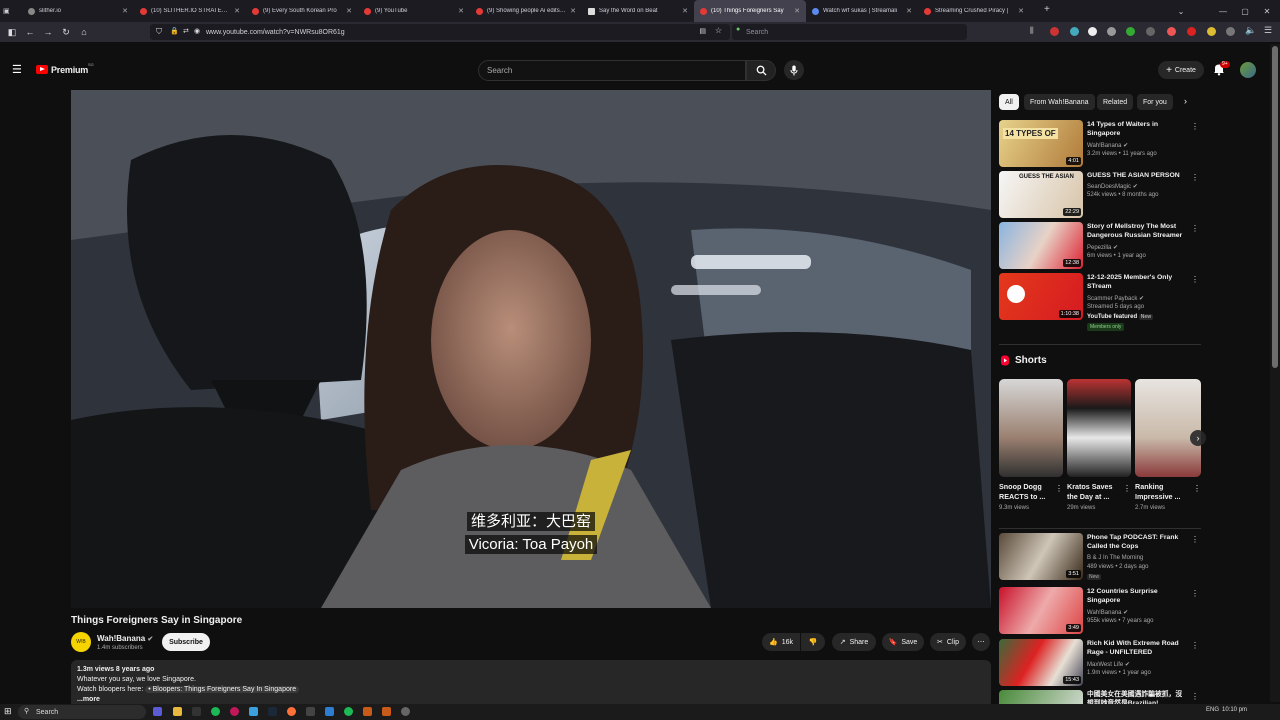 The width and height of the screenshot is (1280, 720). I want to click on youtube-logo-text: Premium, so click(69, 70).